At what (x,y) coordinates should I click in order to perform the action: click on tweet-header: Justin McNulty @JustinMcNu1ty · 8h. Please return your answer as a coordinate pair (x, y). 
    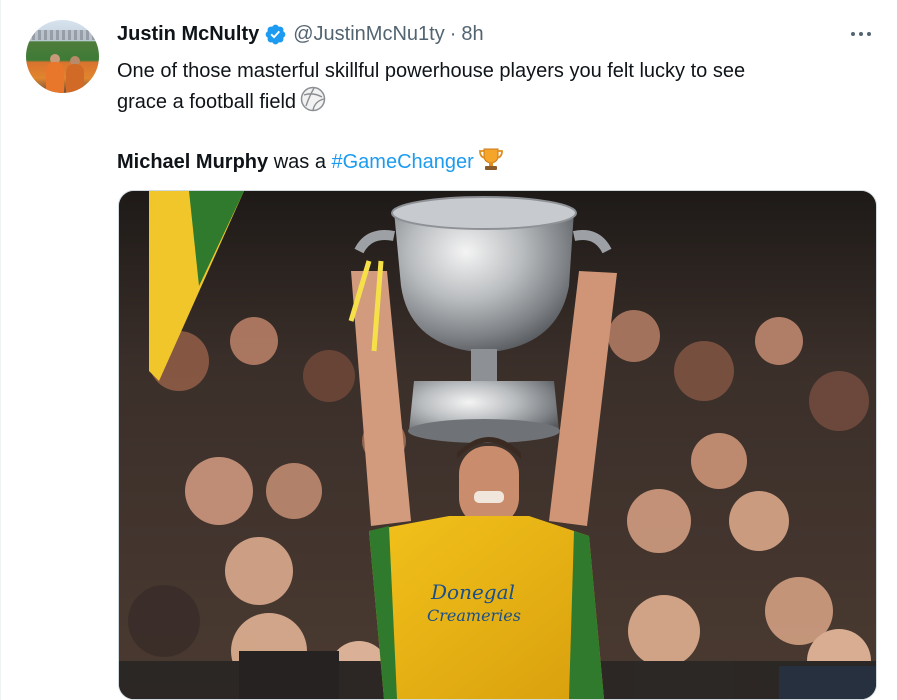
    Looking at the image, I should click on (300, 34).